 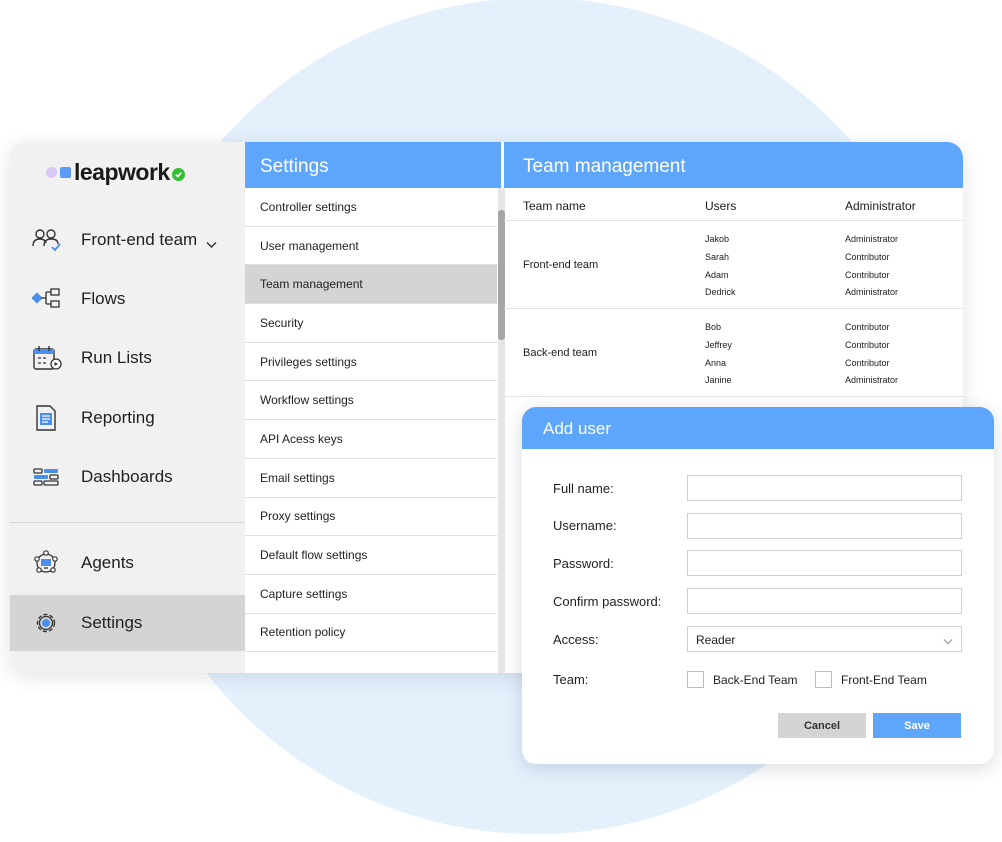 What do you see at coordinates (116, 357) in the screenshot?
I see `sidebar-item-label: Run Lists` at bounding box center [116, 357].